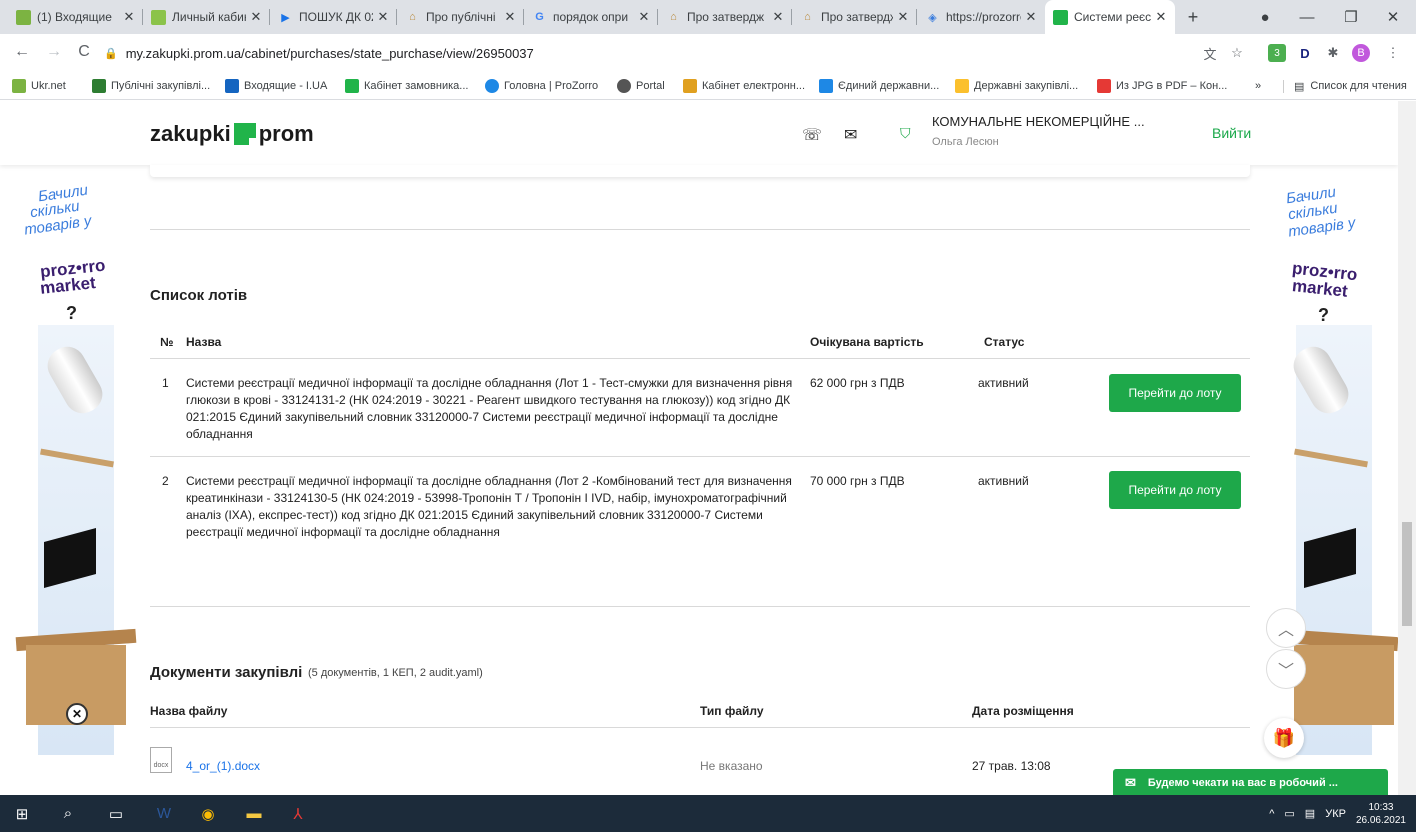 The height and width of the screenshot is (832, 1416). Describe the element at coordinates (1289, 813) in the screenshot. I see `battery-icon: ▭` at that location.